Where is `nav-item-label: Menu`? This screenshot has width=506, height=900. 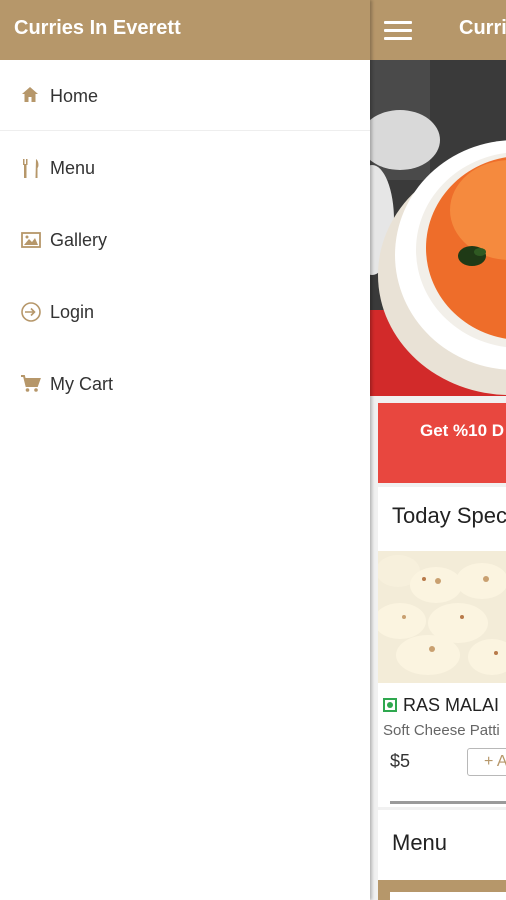
nav-item-label: Menu is located at coordinates (73, 168).